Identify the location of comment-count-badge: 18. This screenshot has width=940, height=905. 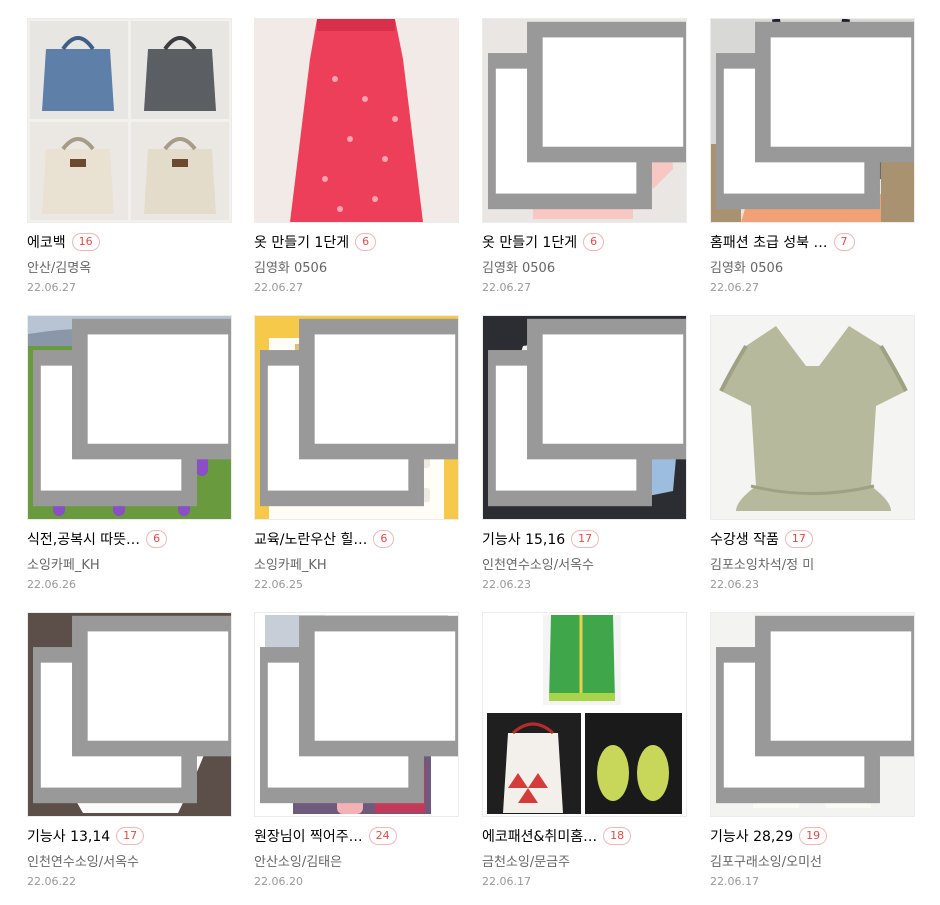
(617, 836).